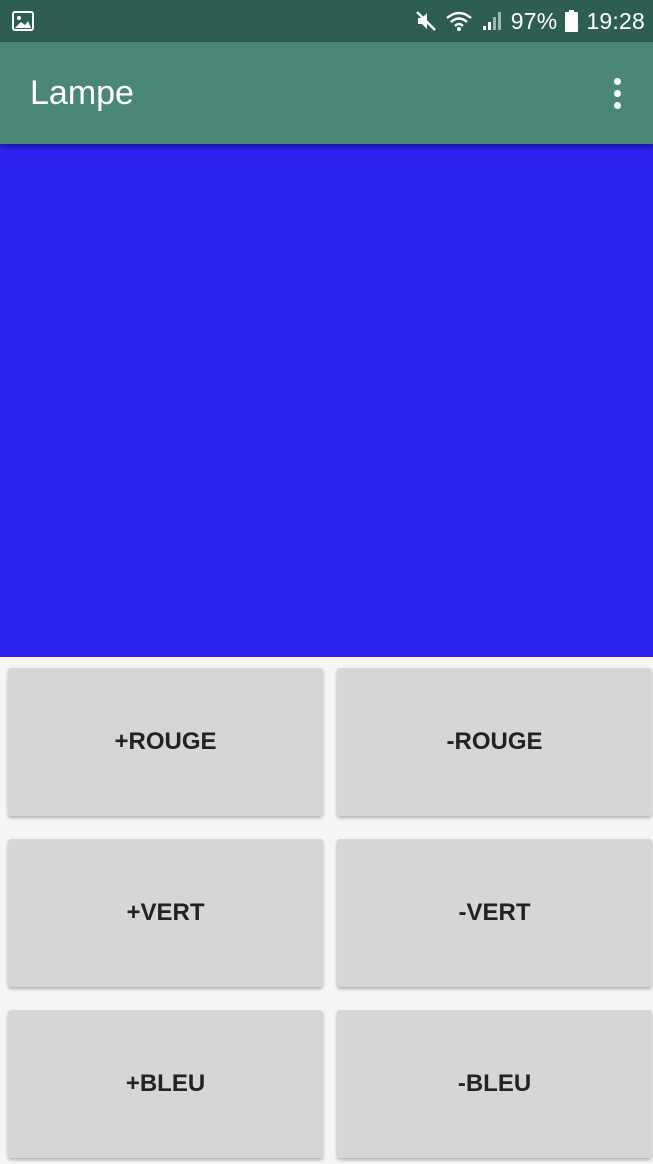  What do you see at coordinates (23, 21) in the screenshot?
I see `image-notification-icon` at bounding box center [23, 21].